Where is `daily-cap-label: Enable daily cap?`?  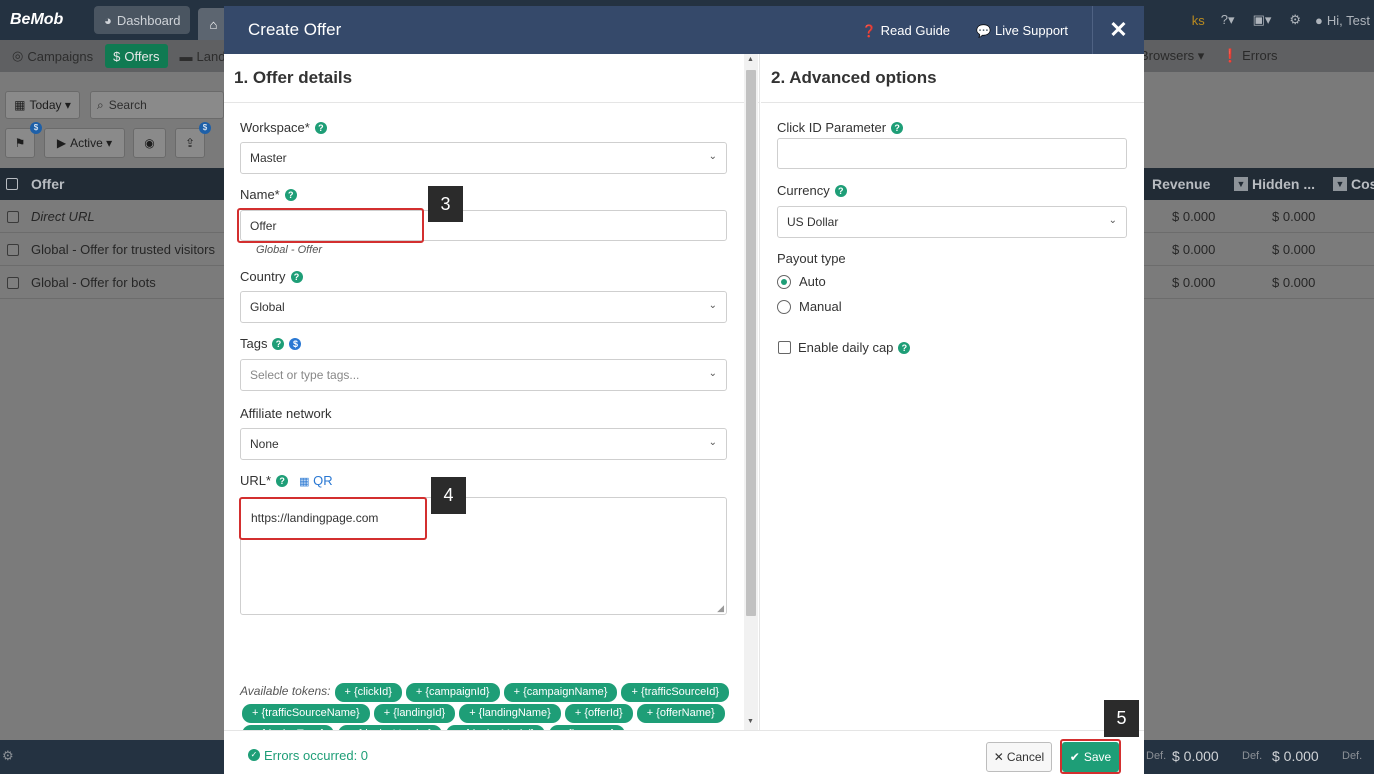
daily-cap-label: Enable daily cap? is located at coordinates (854, 347).